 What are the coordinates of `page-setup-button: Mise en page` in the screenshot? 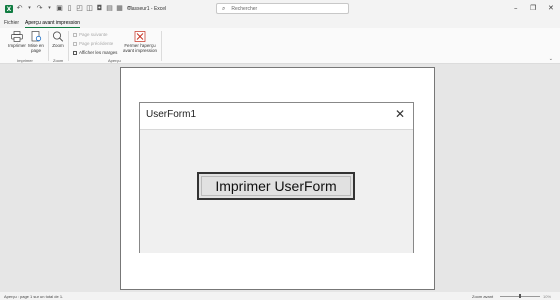 It's located at (36, 42).